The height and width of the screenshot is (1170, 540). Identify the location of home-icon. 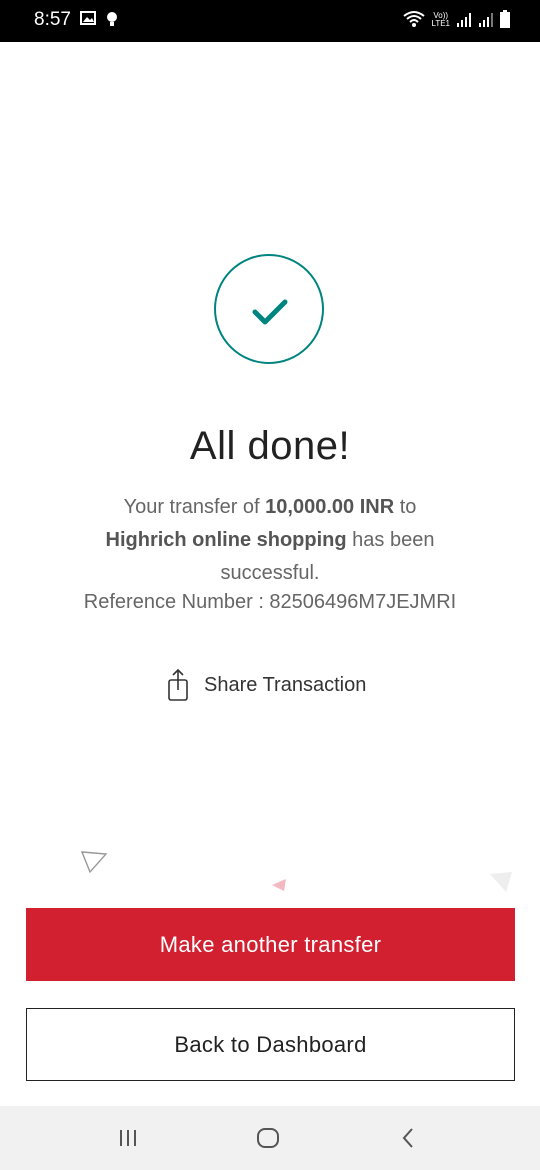
(268, 1138).